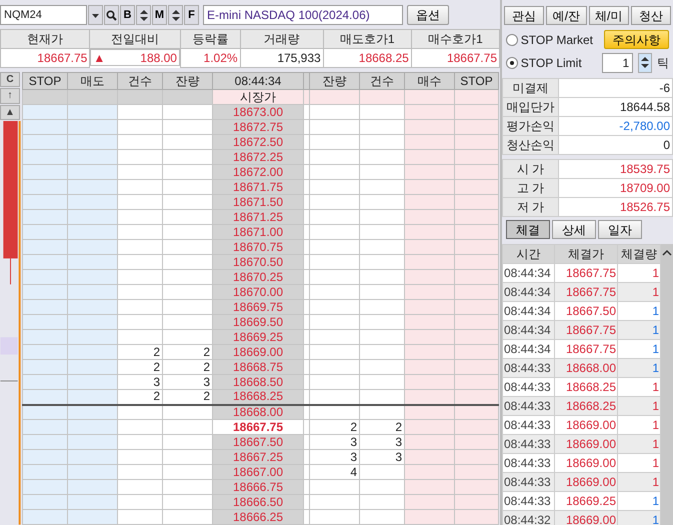 This screenshot has height=525, width=673. What do you see at coordinates (282, 58) in the screenshot?
I see `quote-value: 175,933` at bounding box center [282, 58].